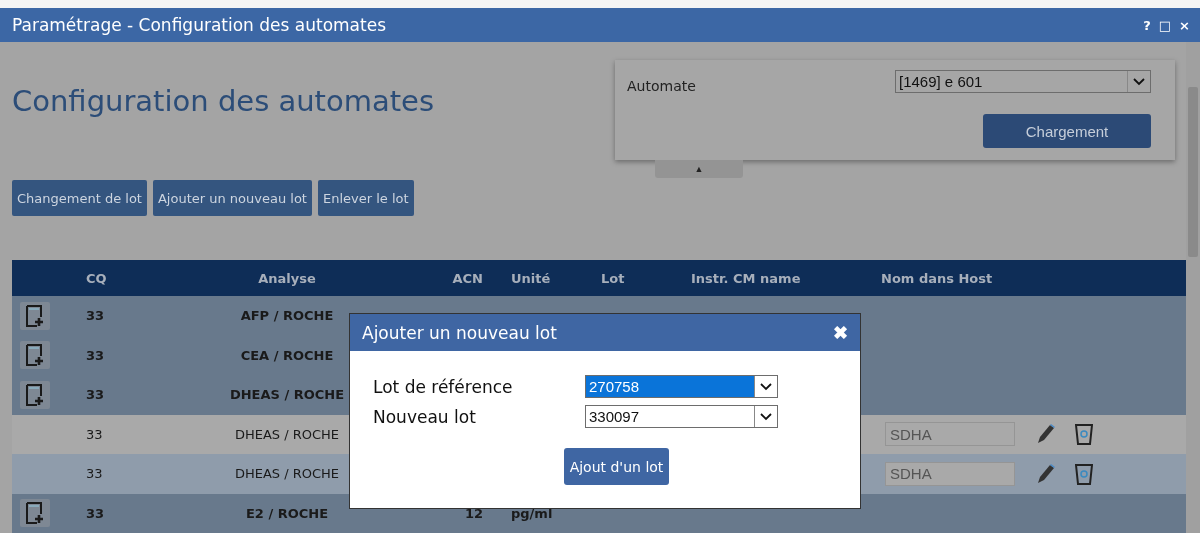 Image resolution: width=1200 pixels, height=533 pixels. Describe the element at coordinates (287, 316) in the screenshot. I see `table-cell: AFP / ROCHE` at that location.